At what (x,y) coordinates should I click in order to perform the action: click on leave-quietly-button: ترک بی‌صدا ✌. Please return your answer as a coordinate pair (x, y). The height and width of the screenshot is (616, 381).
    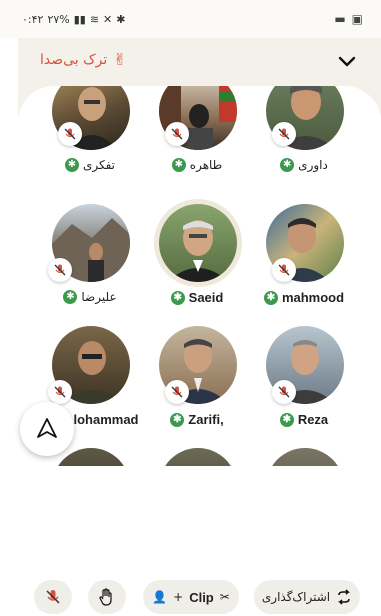
    Looking at the image, I should click on (83, 59).